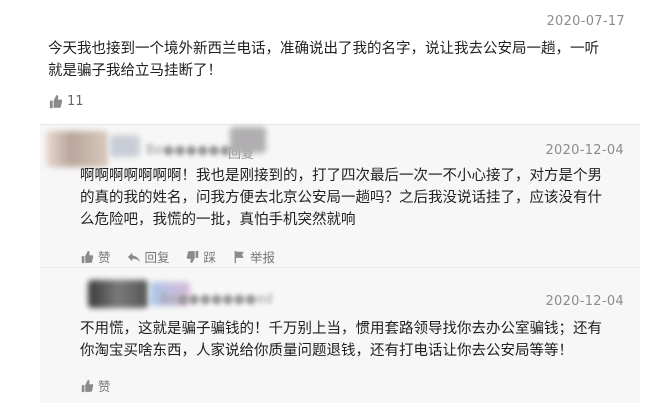 The height and width of the screenshot is (403, 653). What do you see at coordinates (218, 220) in the screenshot?
I see `reply-text-line: 么危险吧，我慌的一批，真怕手机突然就响` at bounding box center [218, 220].